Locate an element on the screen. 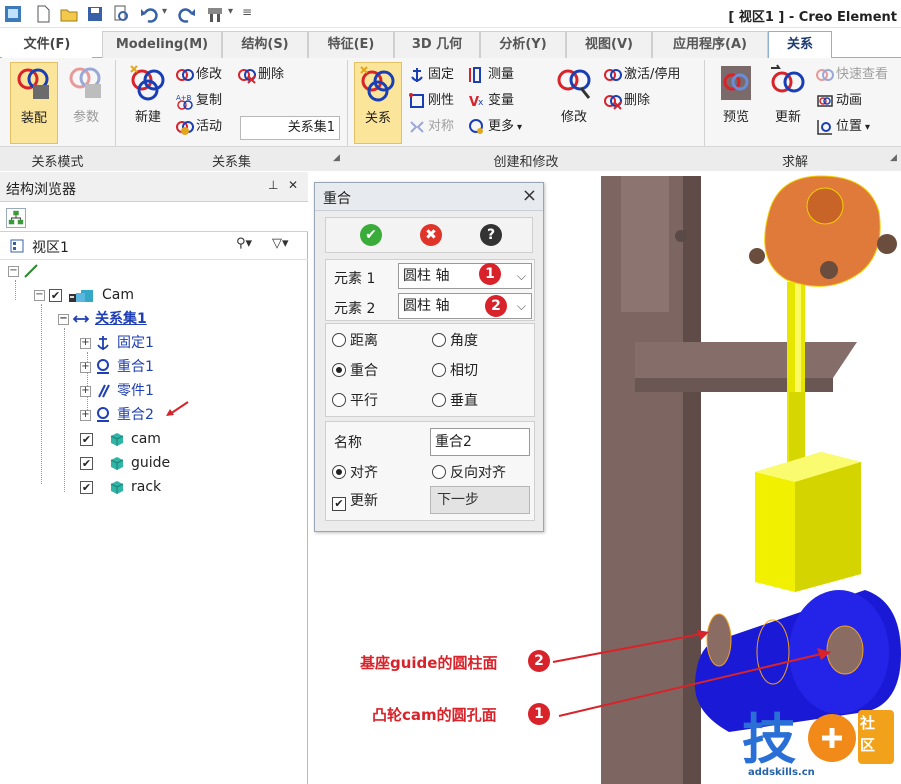  delete-relation-button: 删除 is located at coordinates (627, 101).